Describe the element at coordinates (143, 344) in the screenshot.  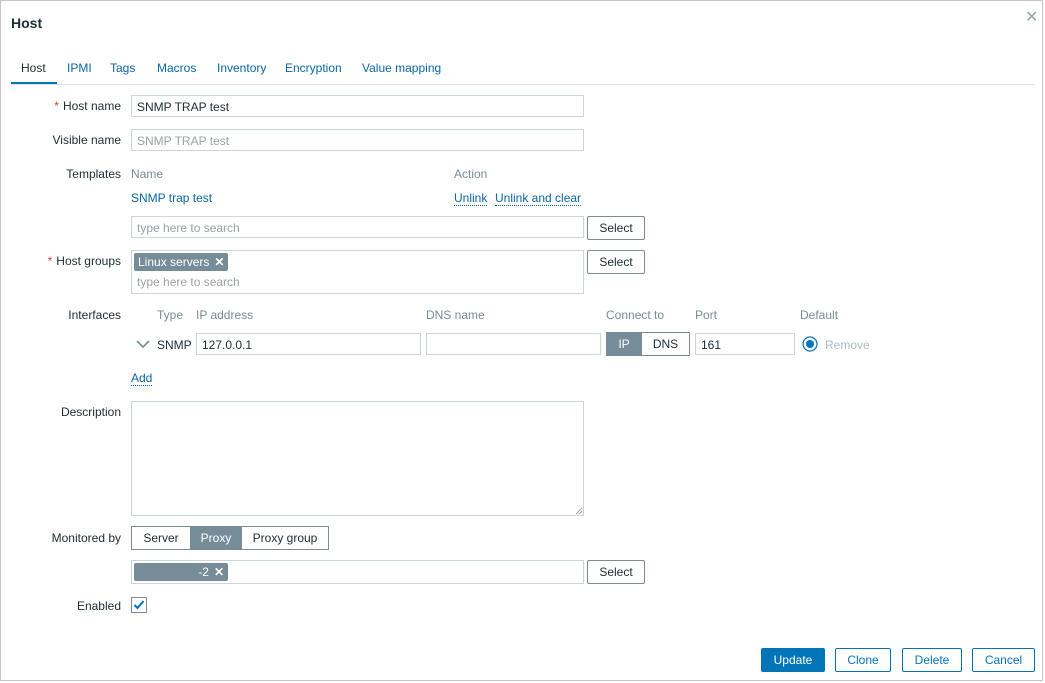
I see `chevron-down-icon` at that location.